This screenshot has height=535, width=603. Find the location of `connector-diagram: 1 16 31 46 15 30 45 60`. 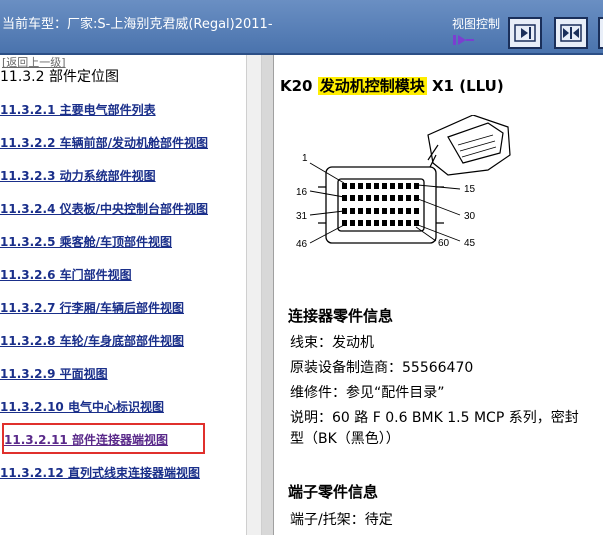

connector-diagram: 1 16 31 46 15 30 45 60 is located at coordinates (403, 182).